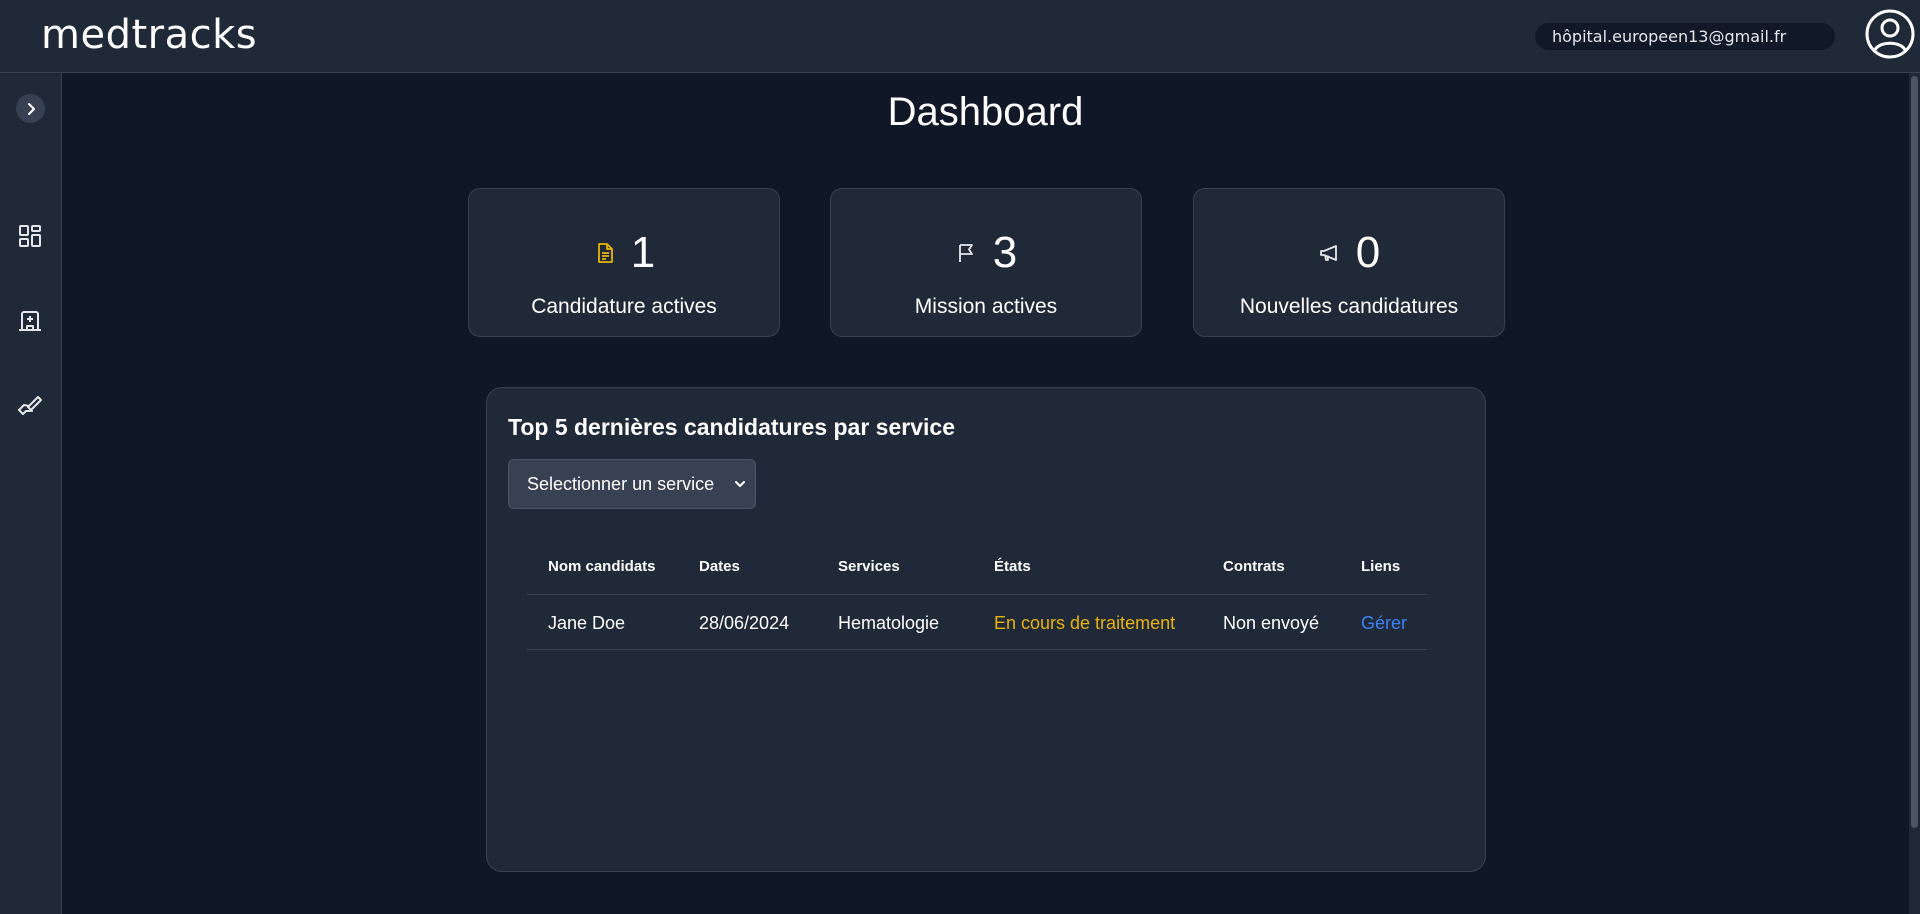 The width and height of the screenshot is (1920, 914). I want to click on page-scrollbar, so click(1914, 493).